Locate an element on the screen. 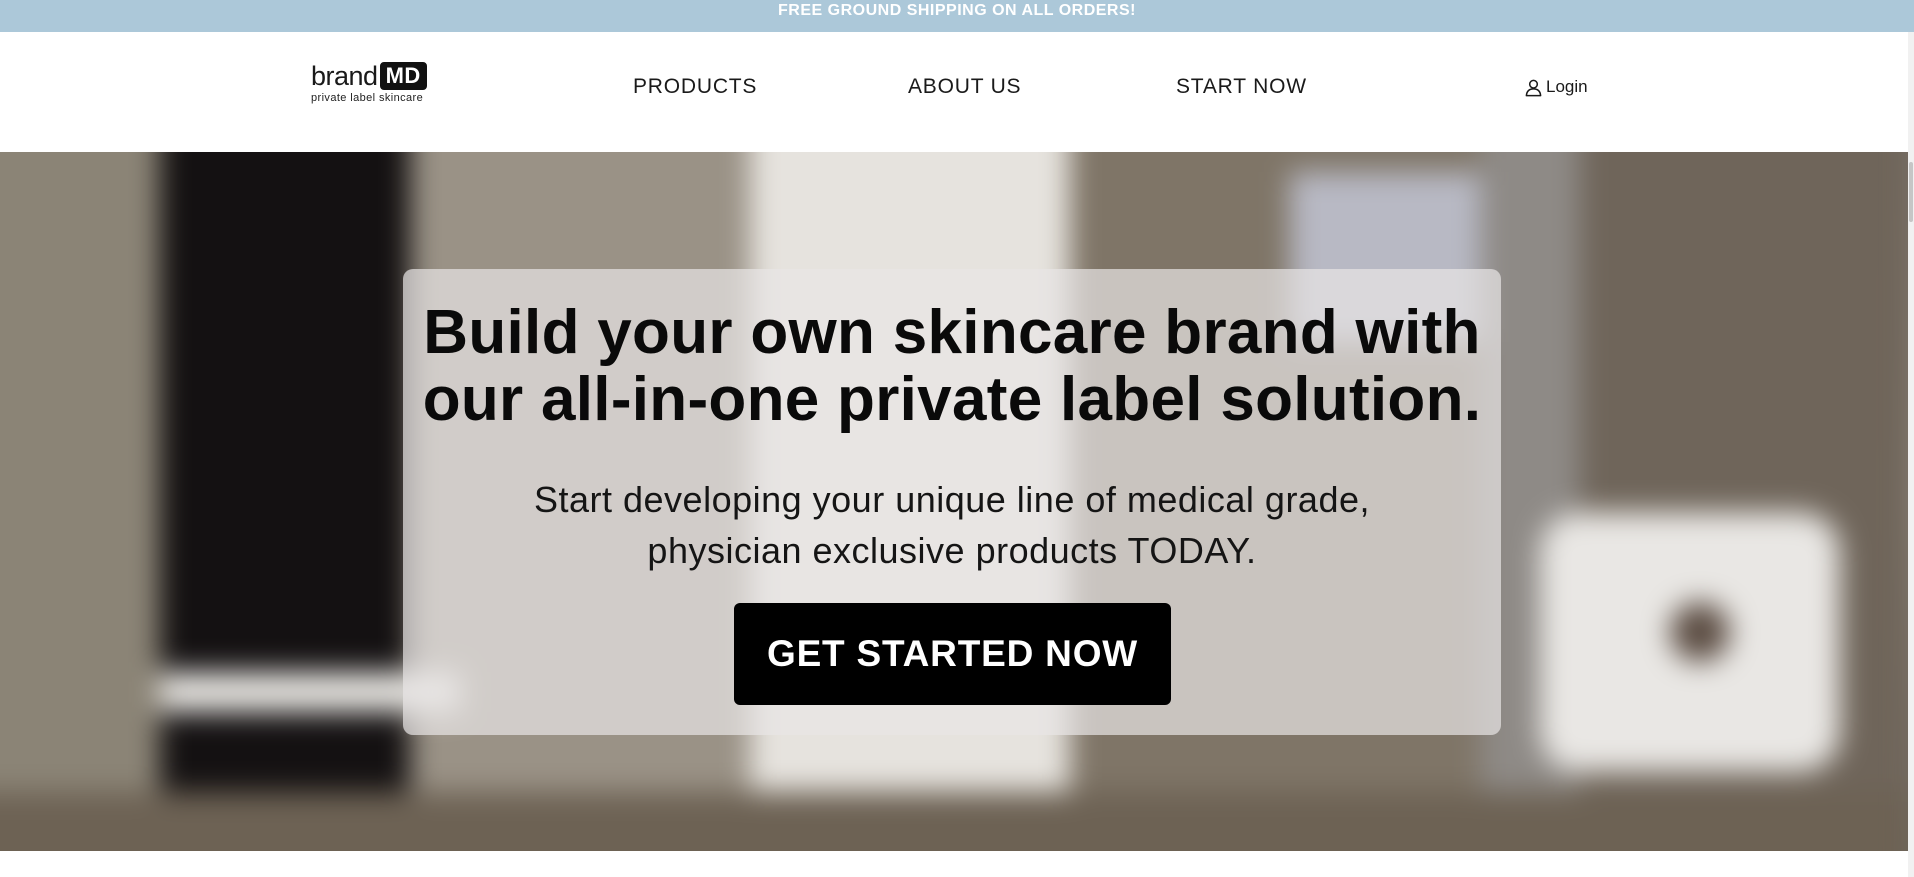  logo-brand-text: brand is located at coordinates (344, 76).